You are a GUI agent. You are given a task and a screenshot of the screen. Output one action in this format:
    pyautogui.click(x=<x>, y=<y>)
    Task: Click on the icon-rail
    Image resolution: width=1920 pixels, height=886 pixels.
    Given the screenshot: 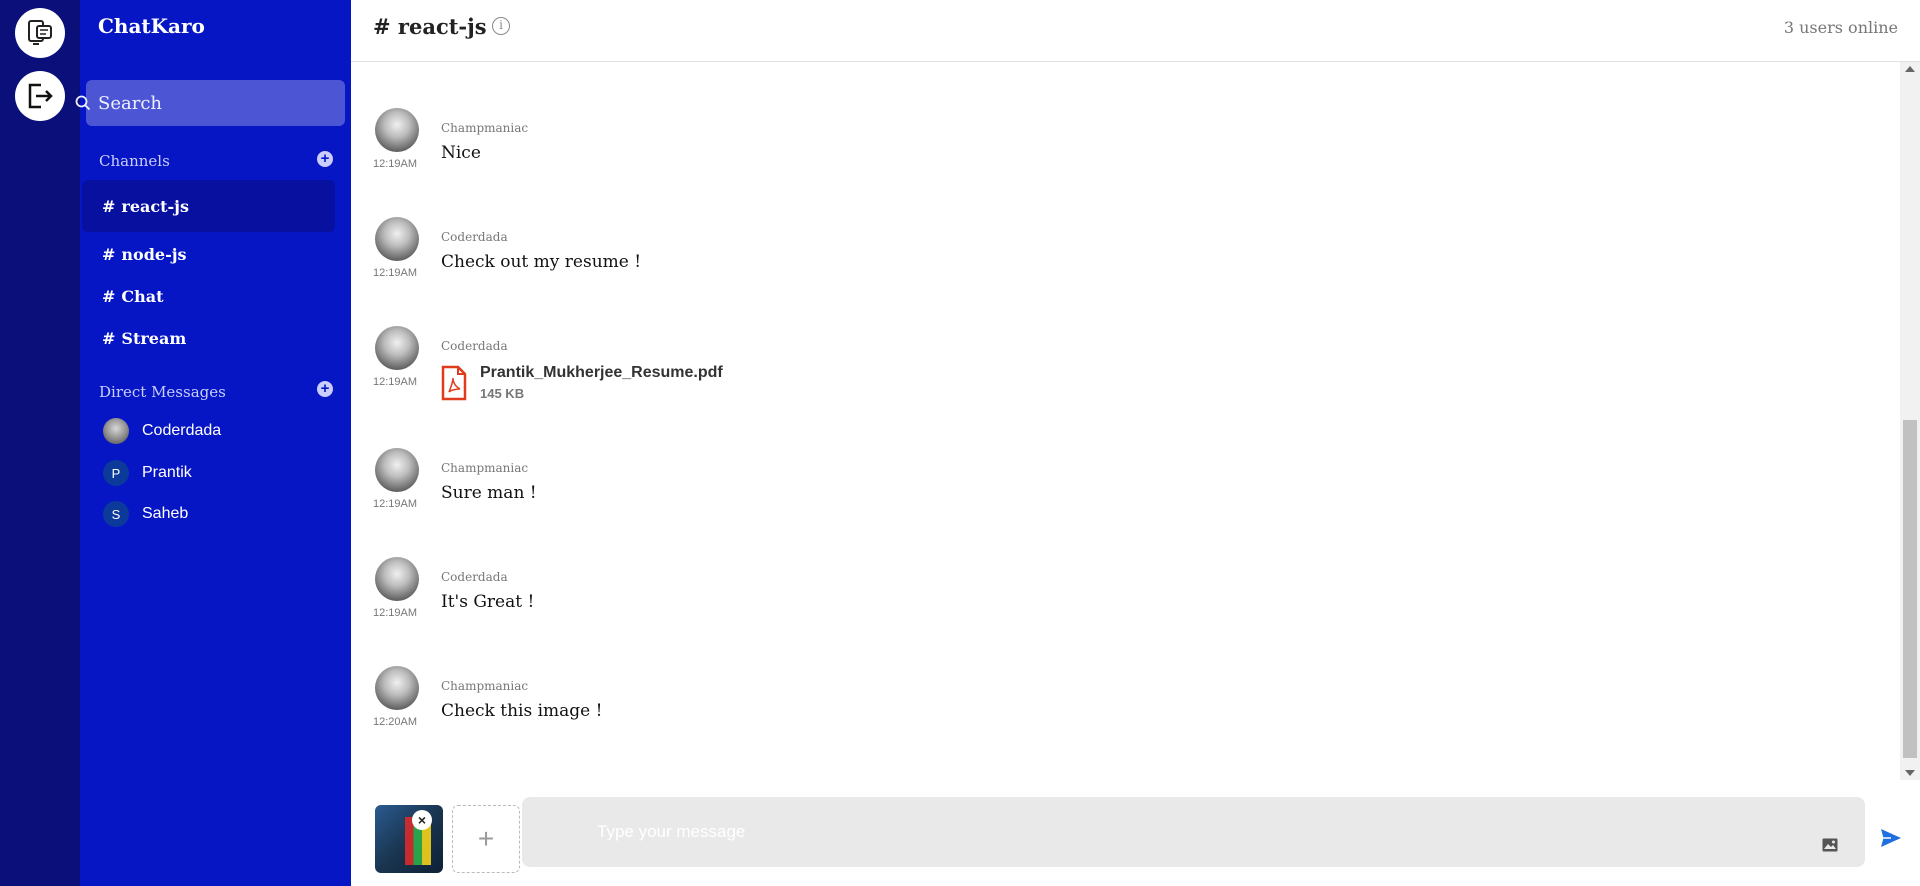 What is the action you would take?
    pyautogui.click(x=40, y=443)
    